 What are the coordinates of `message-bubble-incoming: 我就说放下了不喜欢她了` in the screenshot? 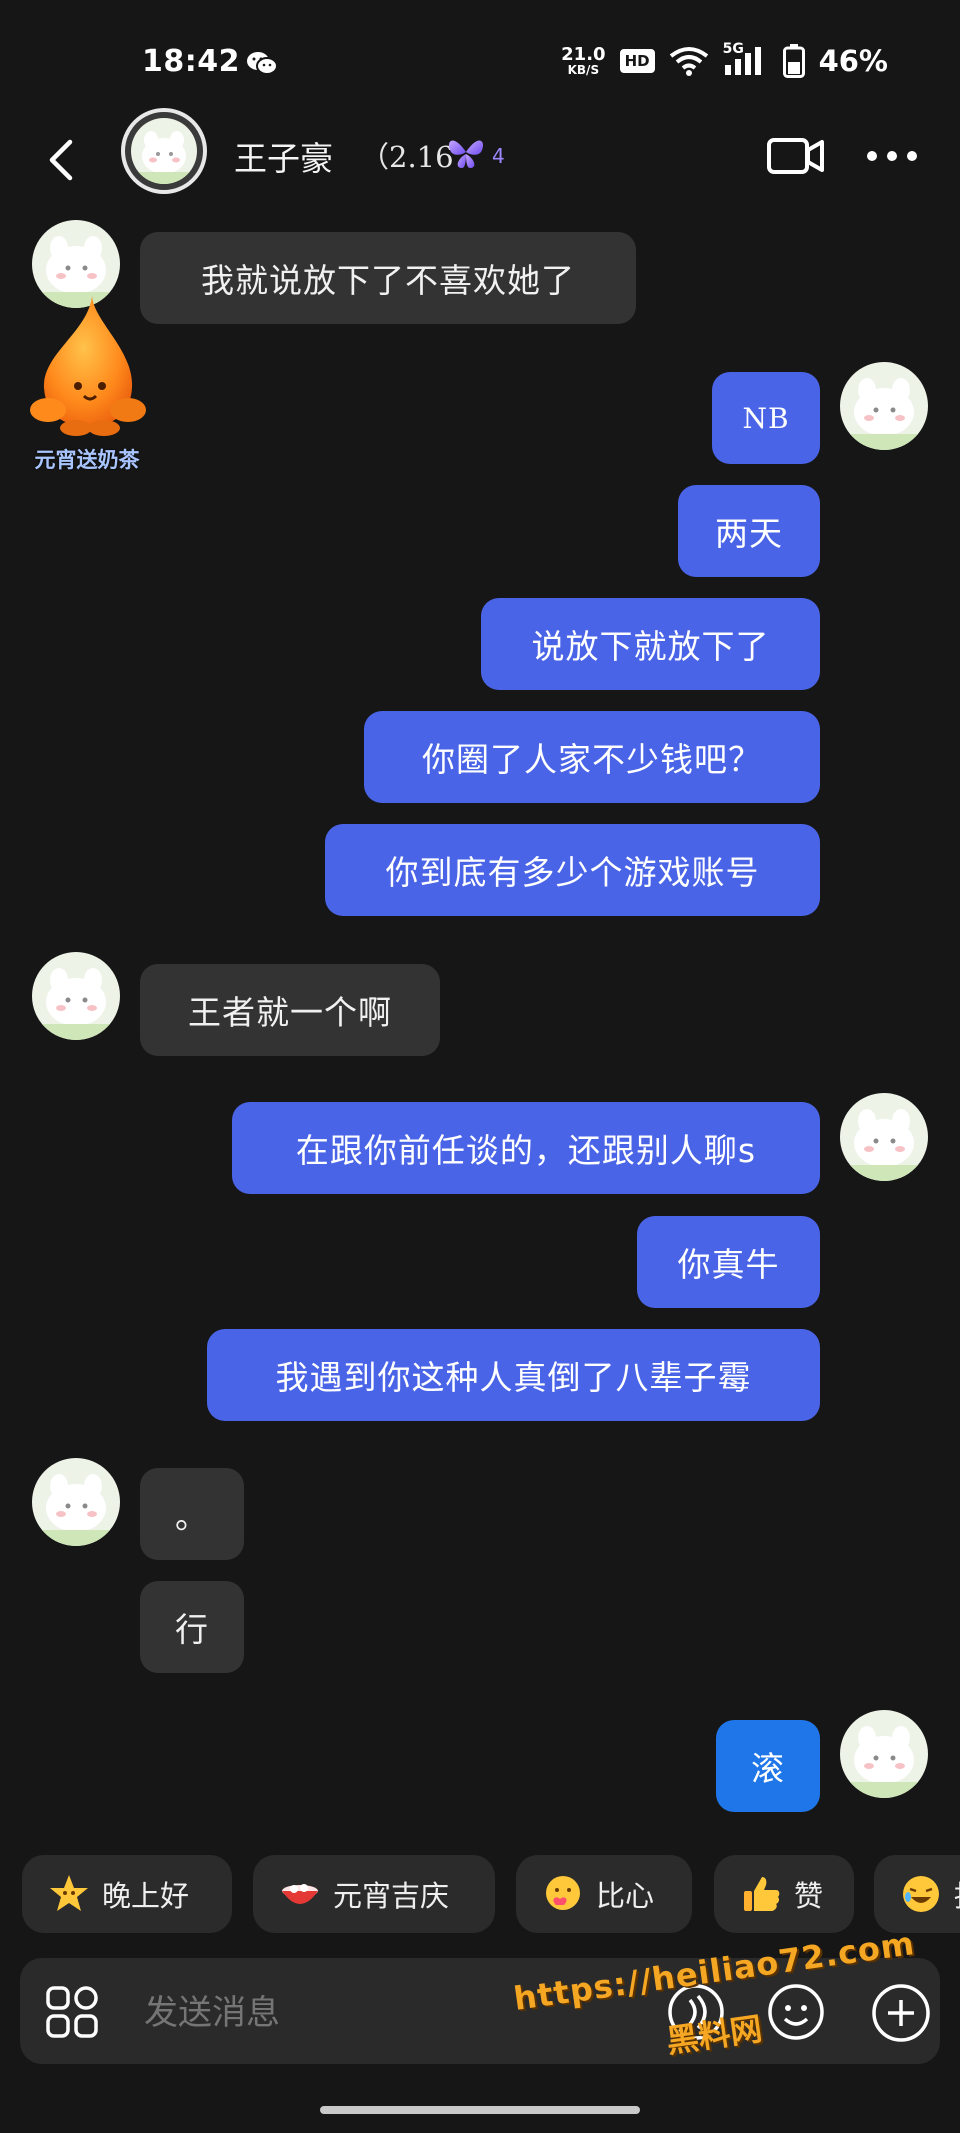 It's located at (388, 278).